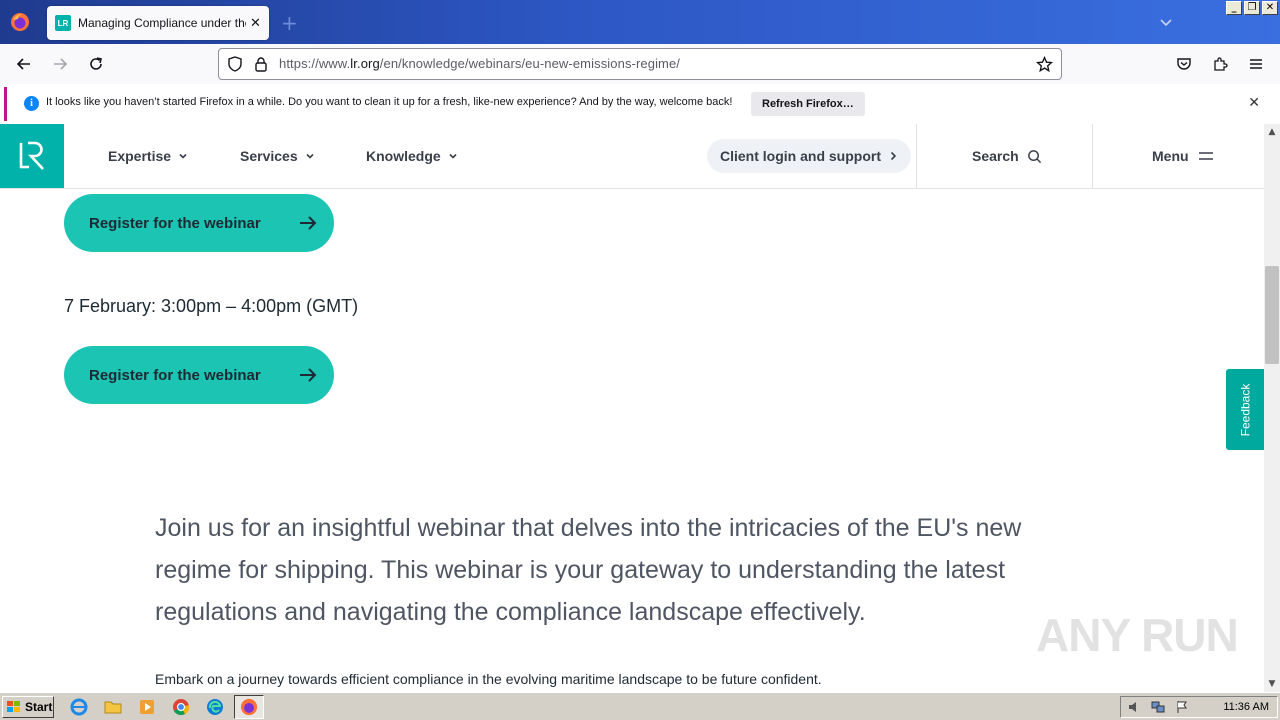 This screenshot has height=720, width=1280. I want to click on tracking-shield-icon, so click(235, 66).